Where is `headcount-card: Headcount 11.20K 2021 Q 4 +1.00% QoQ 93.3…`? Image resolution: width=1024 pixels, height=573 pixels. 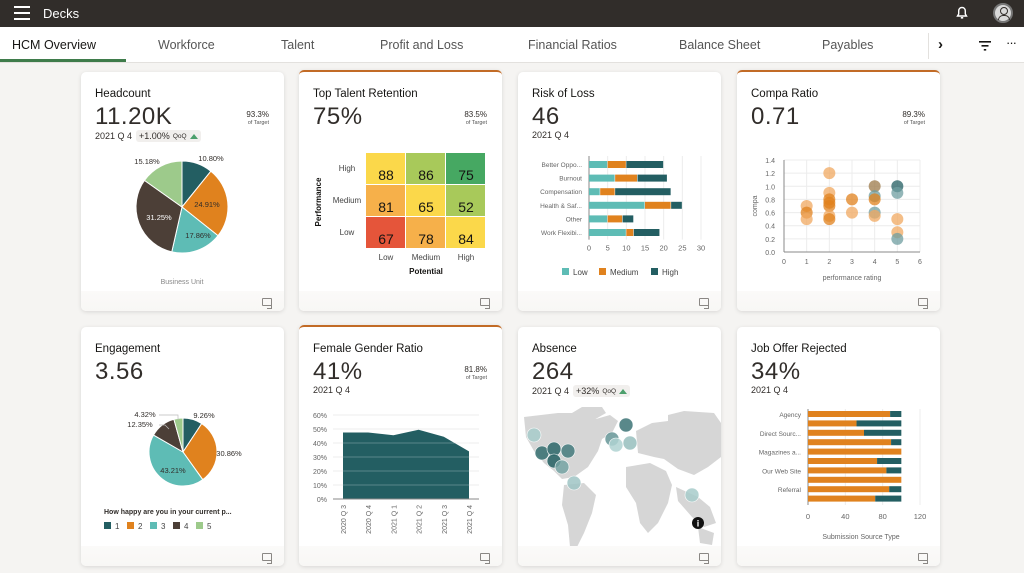
headcount-card: Headcount 11.20K 2021 Q 4 +1.00% QoQ 93.3… is located at coordinates (182, 191).